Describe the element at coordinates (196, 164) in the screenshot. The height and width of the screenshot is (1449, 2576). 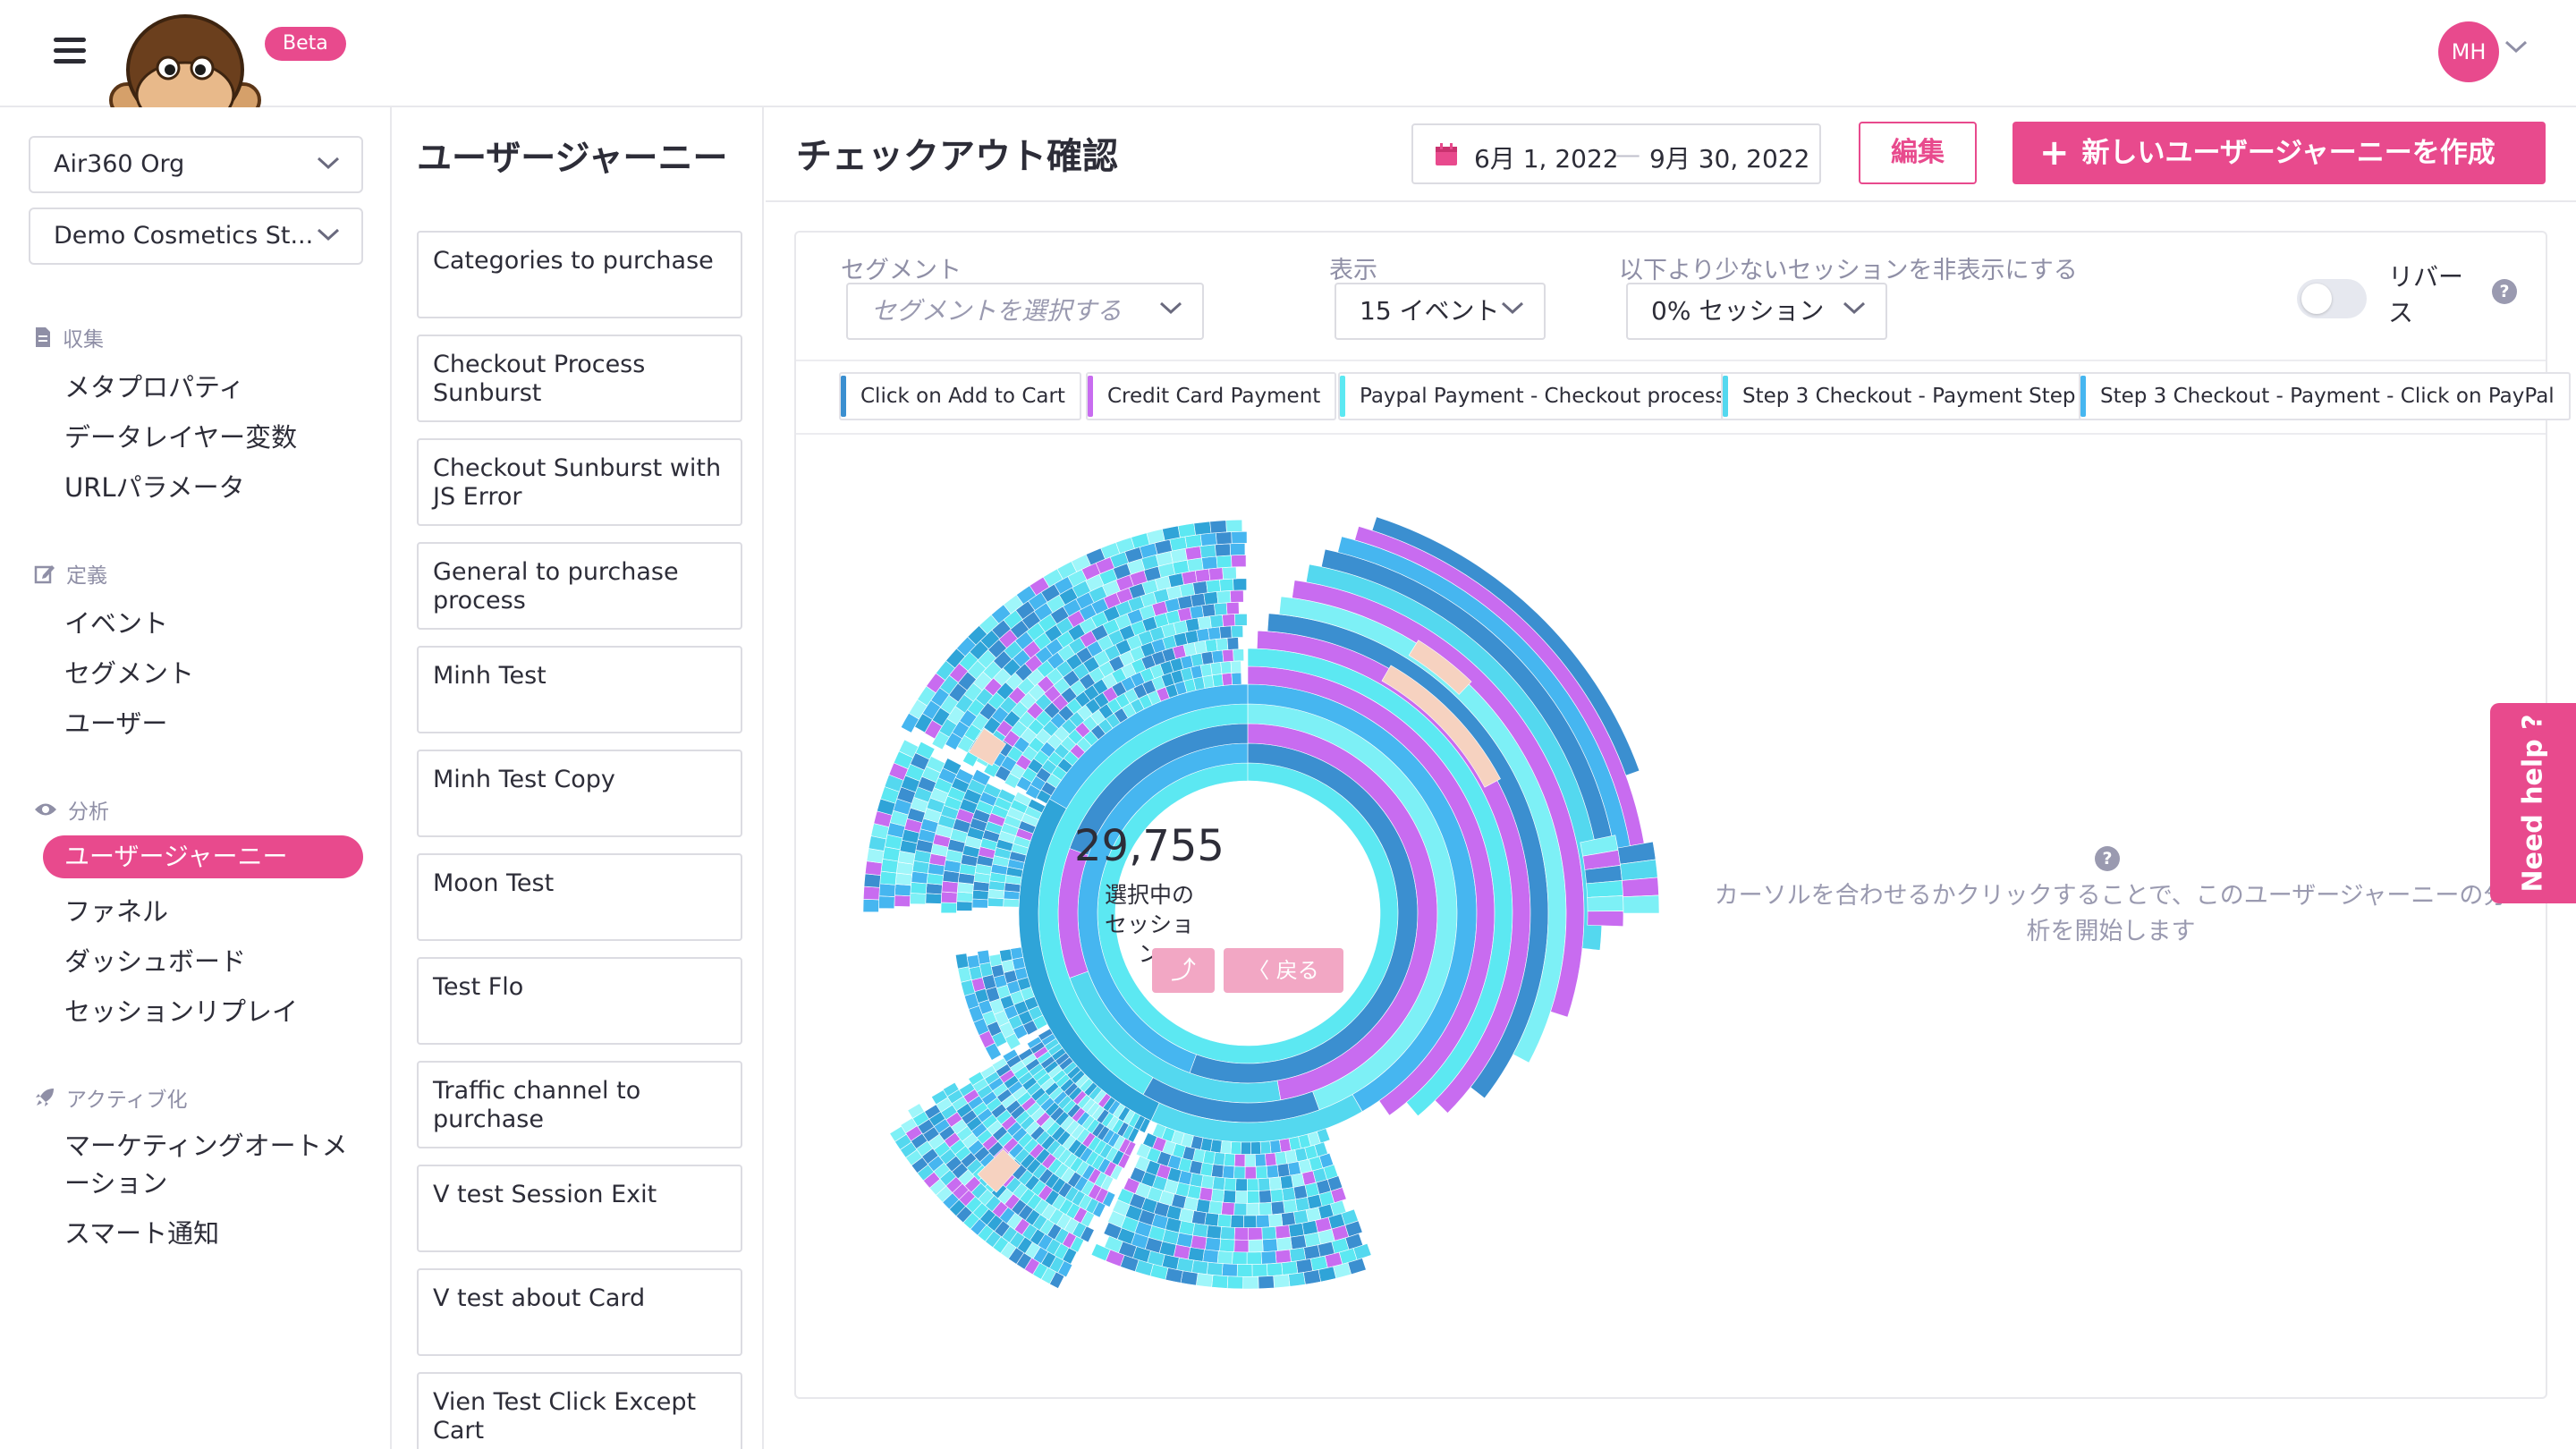
I see `org-select: Air360 Org` at that location.